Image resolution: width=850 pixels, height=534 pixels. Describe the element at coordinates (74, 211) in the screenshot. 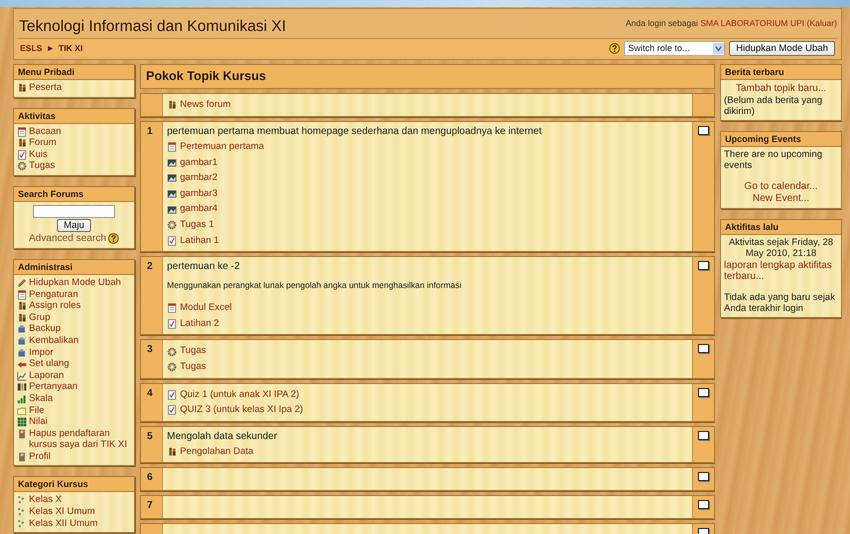

I see `search-field` at that location.